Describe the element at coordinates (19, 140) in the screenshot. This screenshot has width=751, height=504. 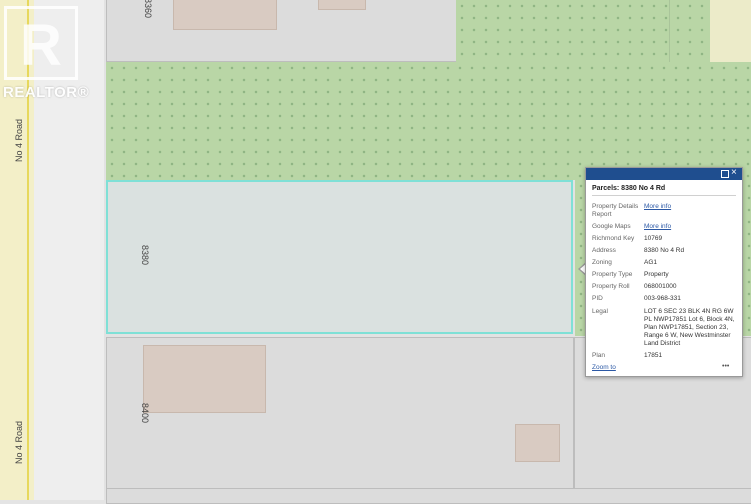
I see `road-label-top: No 4 Road` at that location.